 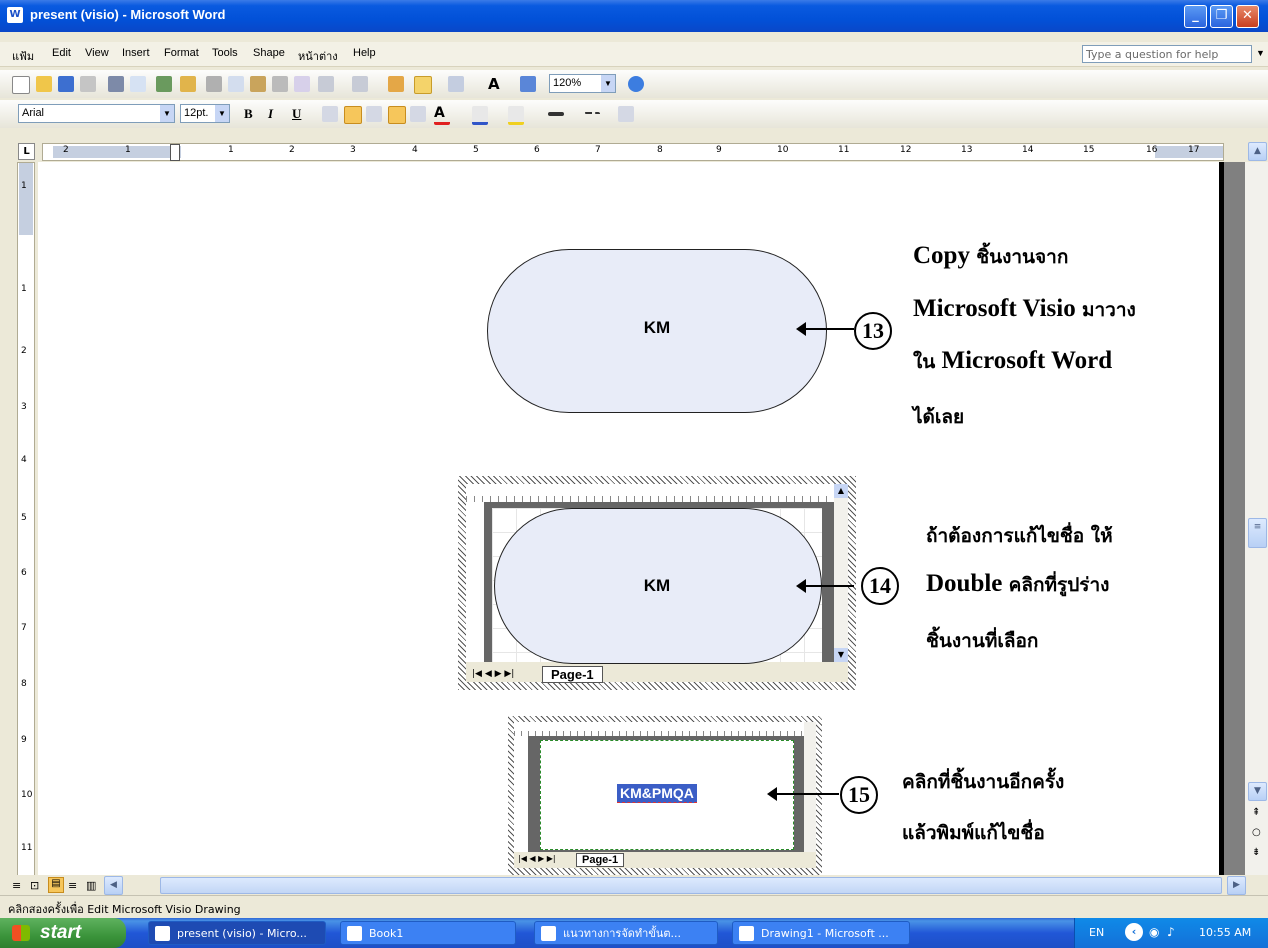 I want to click on zoom-dropdown-icon: ▼, so click(x=608, y=83).